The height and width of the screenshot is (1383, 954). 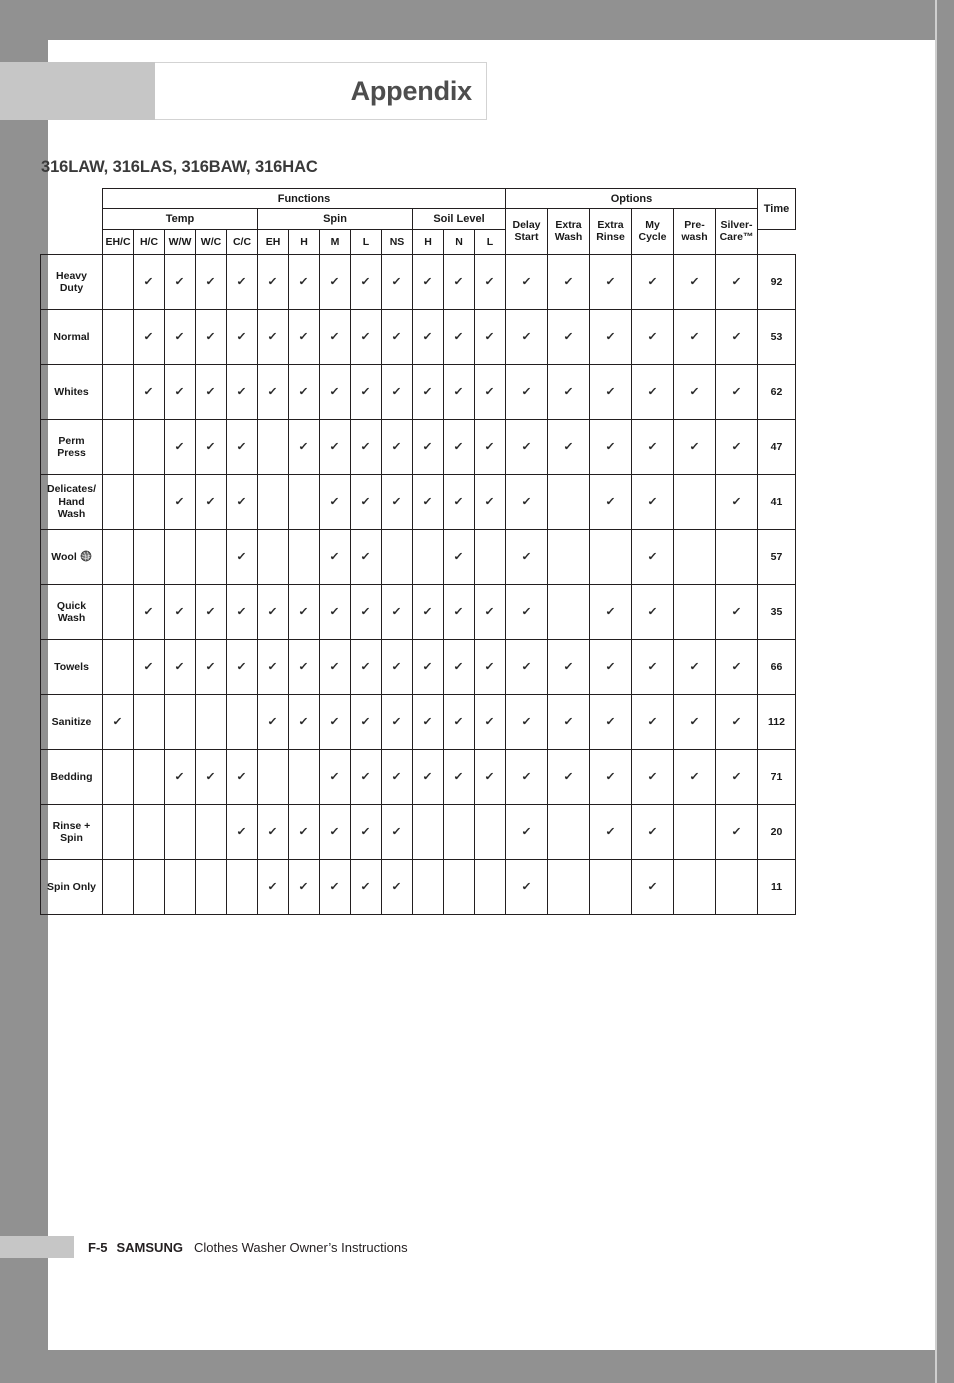 I want to click on cycle-name-cell: Wool, so click(x=71, y=557).